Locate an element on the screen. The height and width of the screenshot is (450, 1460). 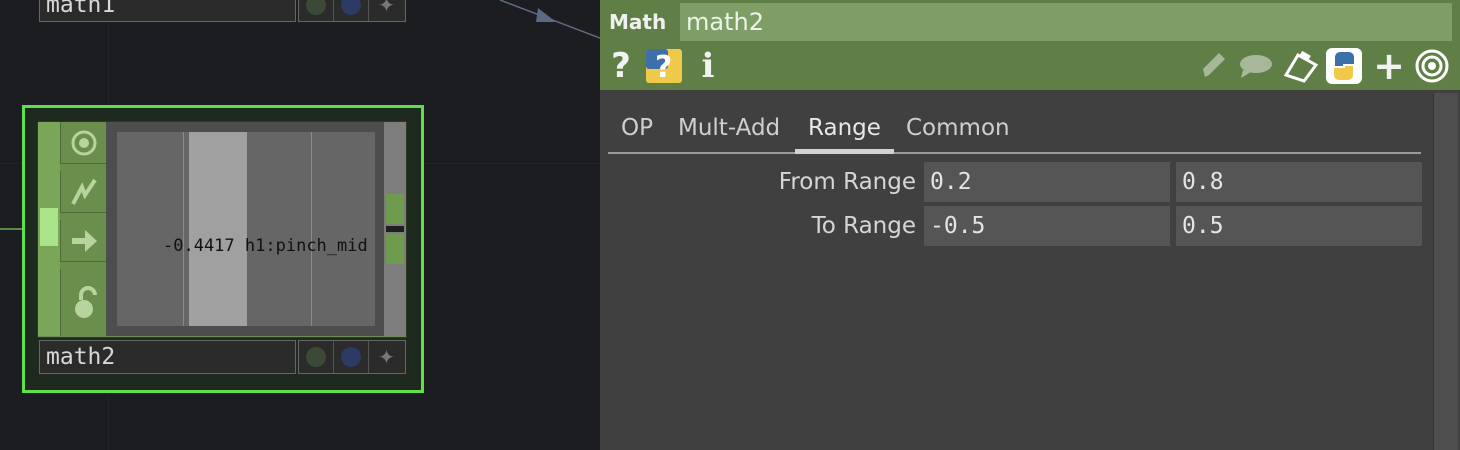
python-help-icon-svg: ? is located at coordinates (664, 66).